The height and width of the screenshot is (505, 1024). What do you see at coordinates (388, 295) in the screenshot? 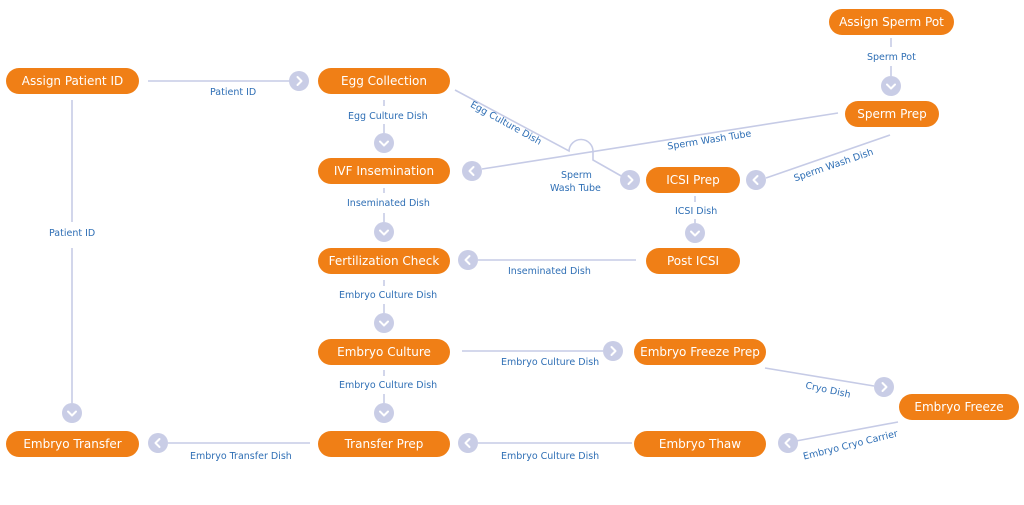
I see `label-embryo-culture-dish-1: Embryo Culture Dish` at bounding box center [388, 295].